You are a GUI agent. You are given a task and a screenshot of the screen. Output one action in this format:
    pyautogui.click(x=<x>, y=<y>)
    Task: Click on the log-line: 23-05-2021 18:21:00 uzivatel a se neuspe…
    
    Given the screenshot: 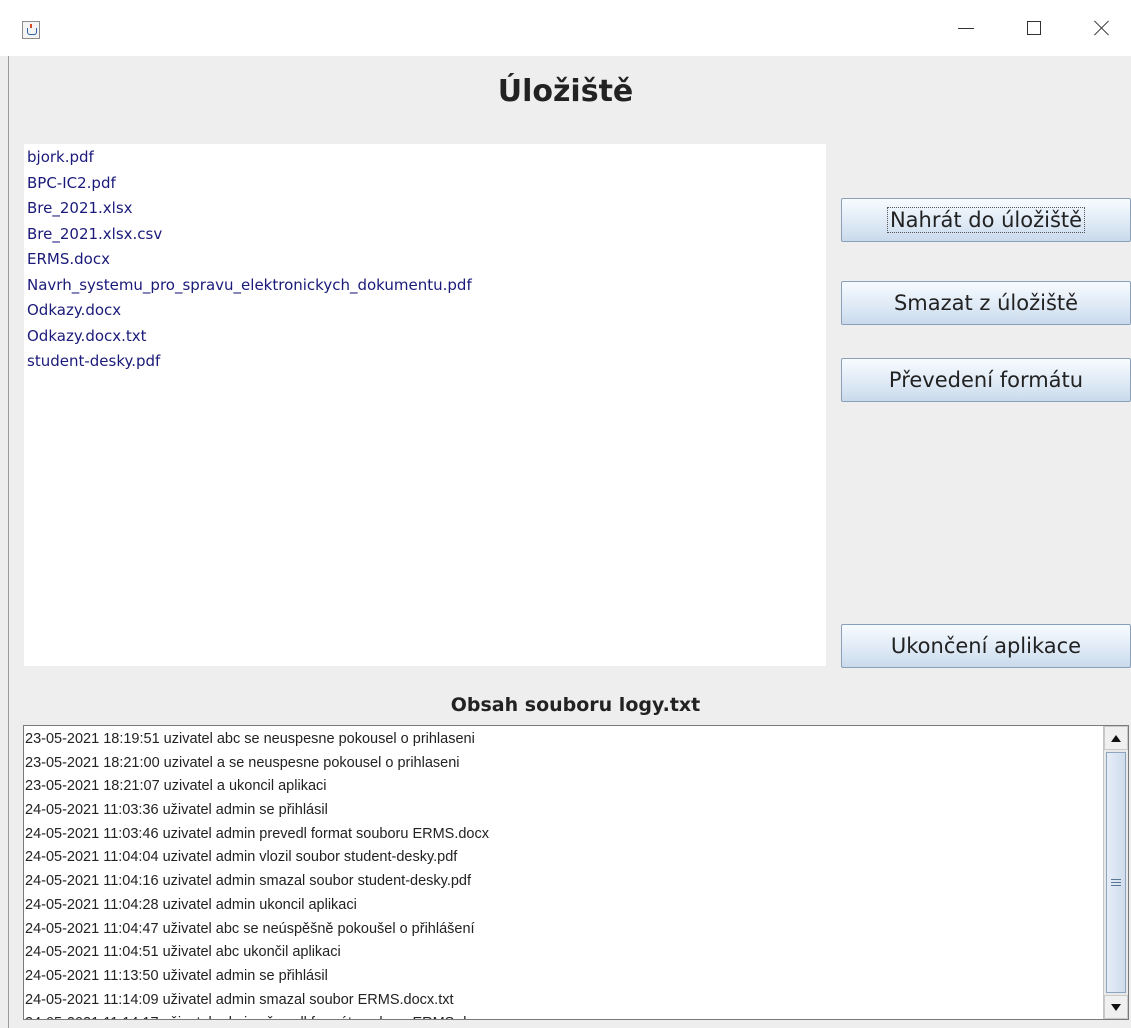 What is the action you would take?
    pyautogui.click(x=242, y=762)
    